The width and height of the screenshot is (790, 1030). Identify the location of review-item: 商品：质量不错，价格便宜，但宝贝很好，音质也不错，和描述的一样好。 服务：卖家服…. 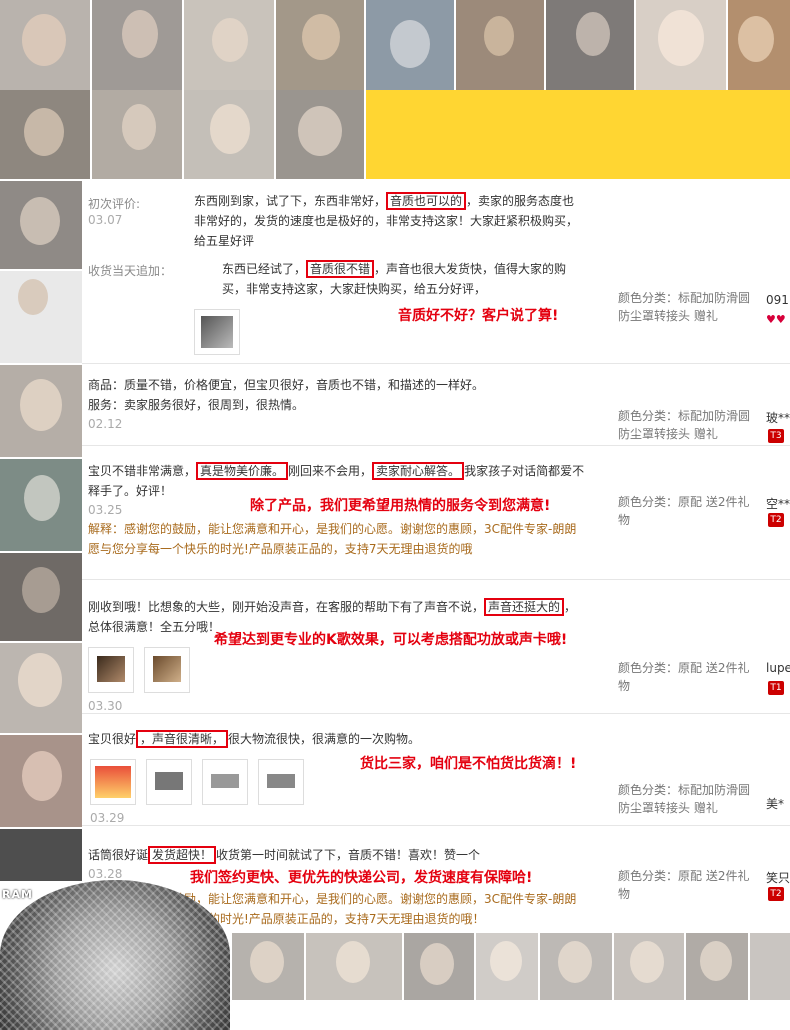
(436, 405).